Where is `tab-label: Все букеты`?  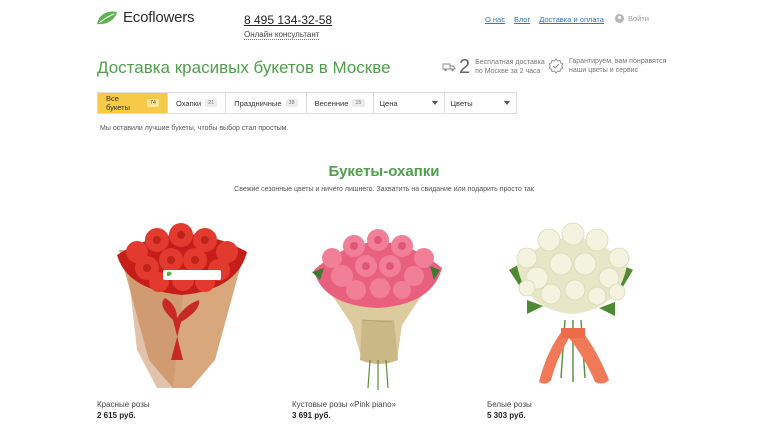
tab-label: Все букеты is located at coordinates (118, 103).